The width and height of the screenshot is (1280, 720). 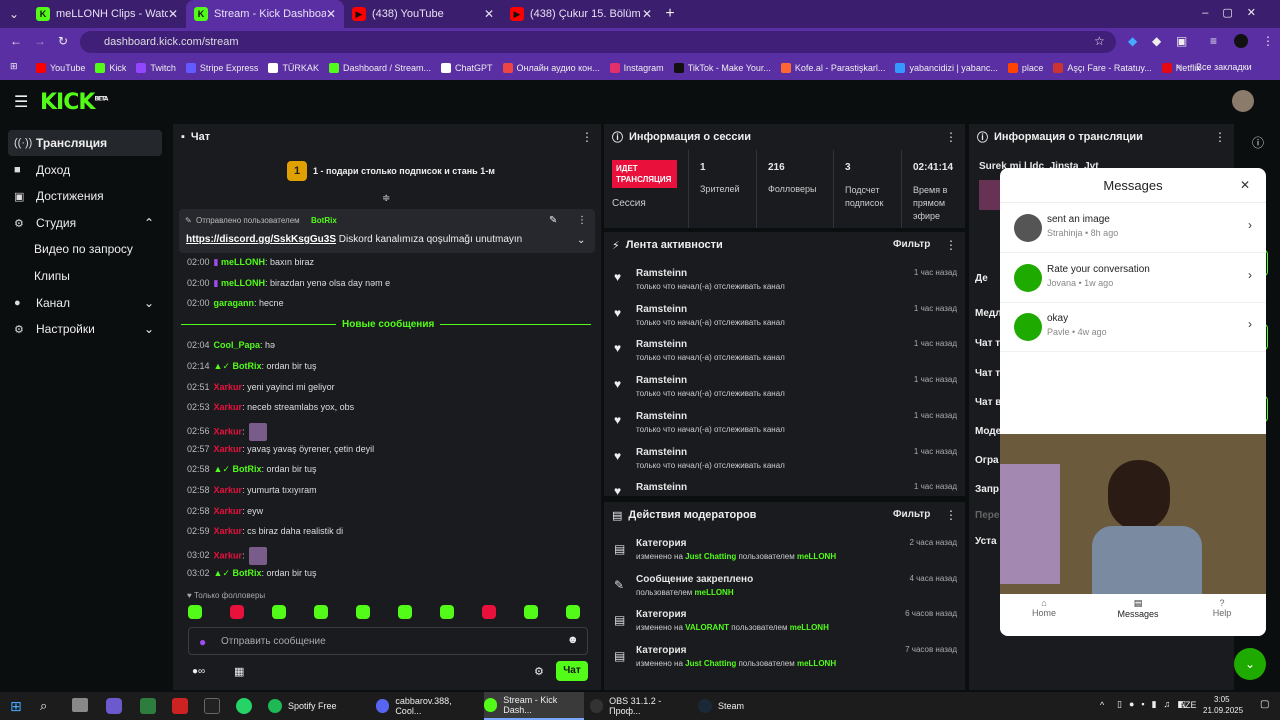 What do you see at coordinates (1268, 41) in the screenshot?
I see `browser-menu-icon: ⋮` at bounding box center [1268, 41].